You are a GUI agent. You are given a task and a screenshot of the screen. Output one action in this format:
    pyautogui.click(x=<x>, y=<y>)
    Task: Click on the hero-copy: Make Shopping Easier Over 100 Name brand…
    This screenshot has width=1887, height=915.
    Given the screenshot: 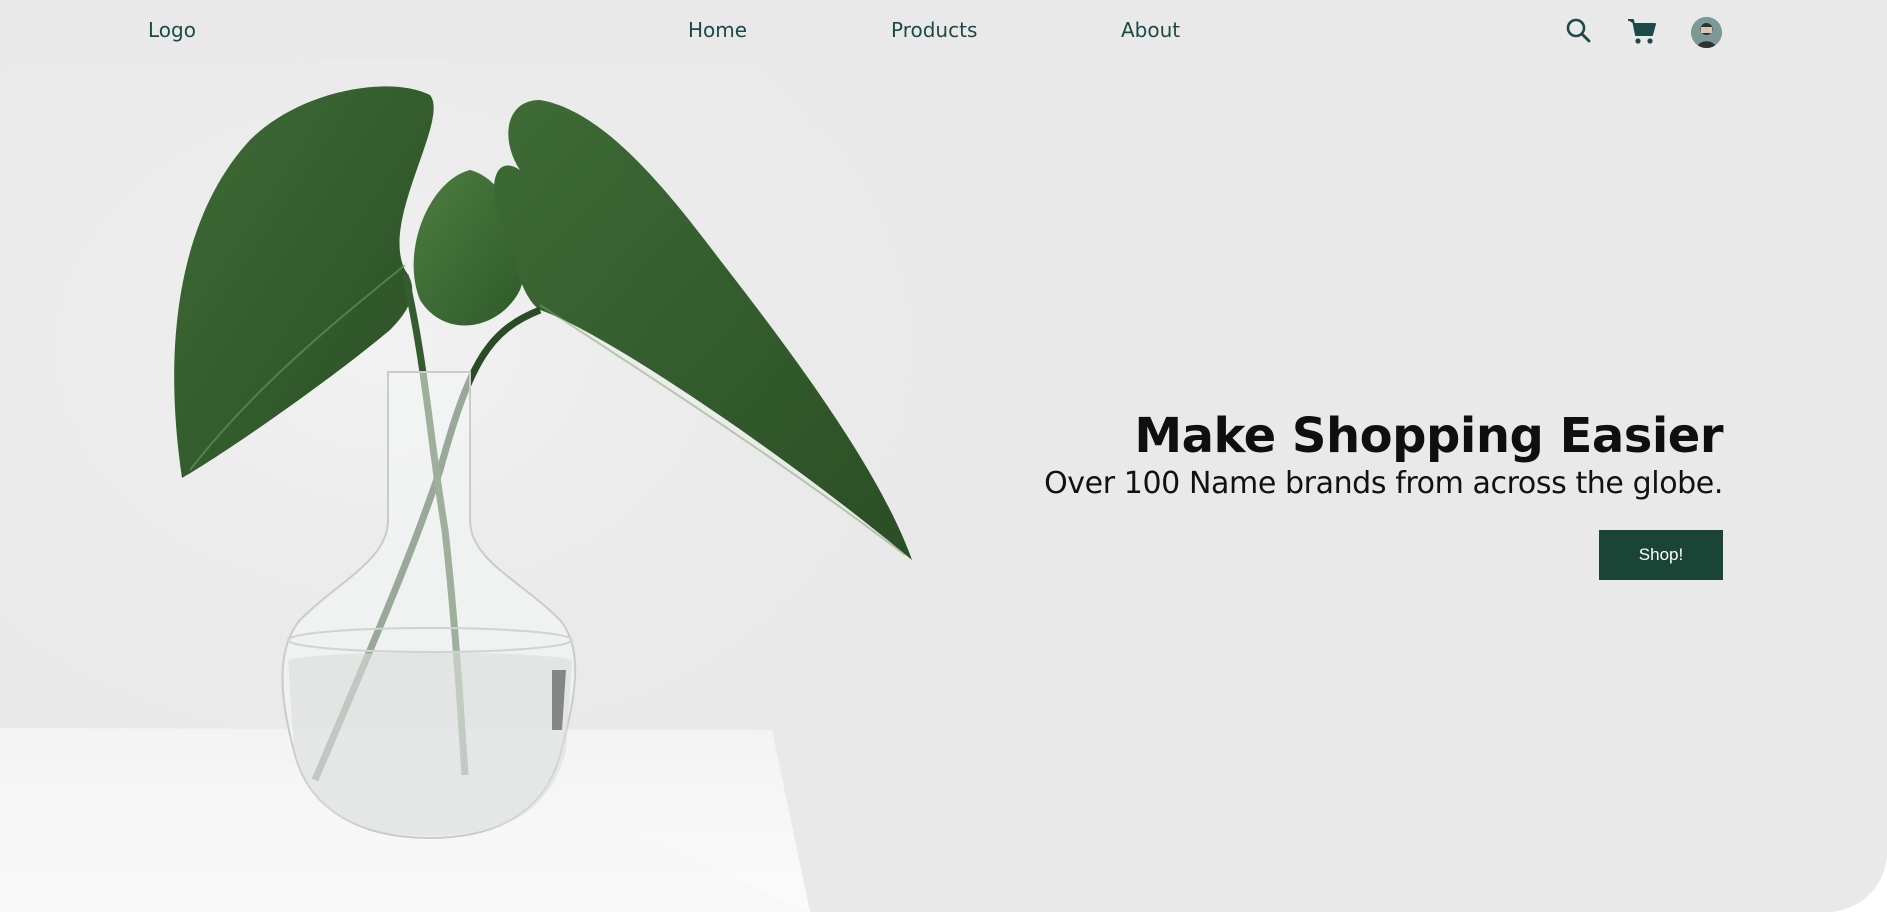 What is the action you would take?
    pyautogui.click(x=1363, y=455)
    